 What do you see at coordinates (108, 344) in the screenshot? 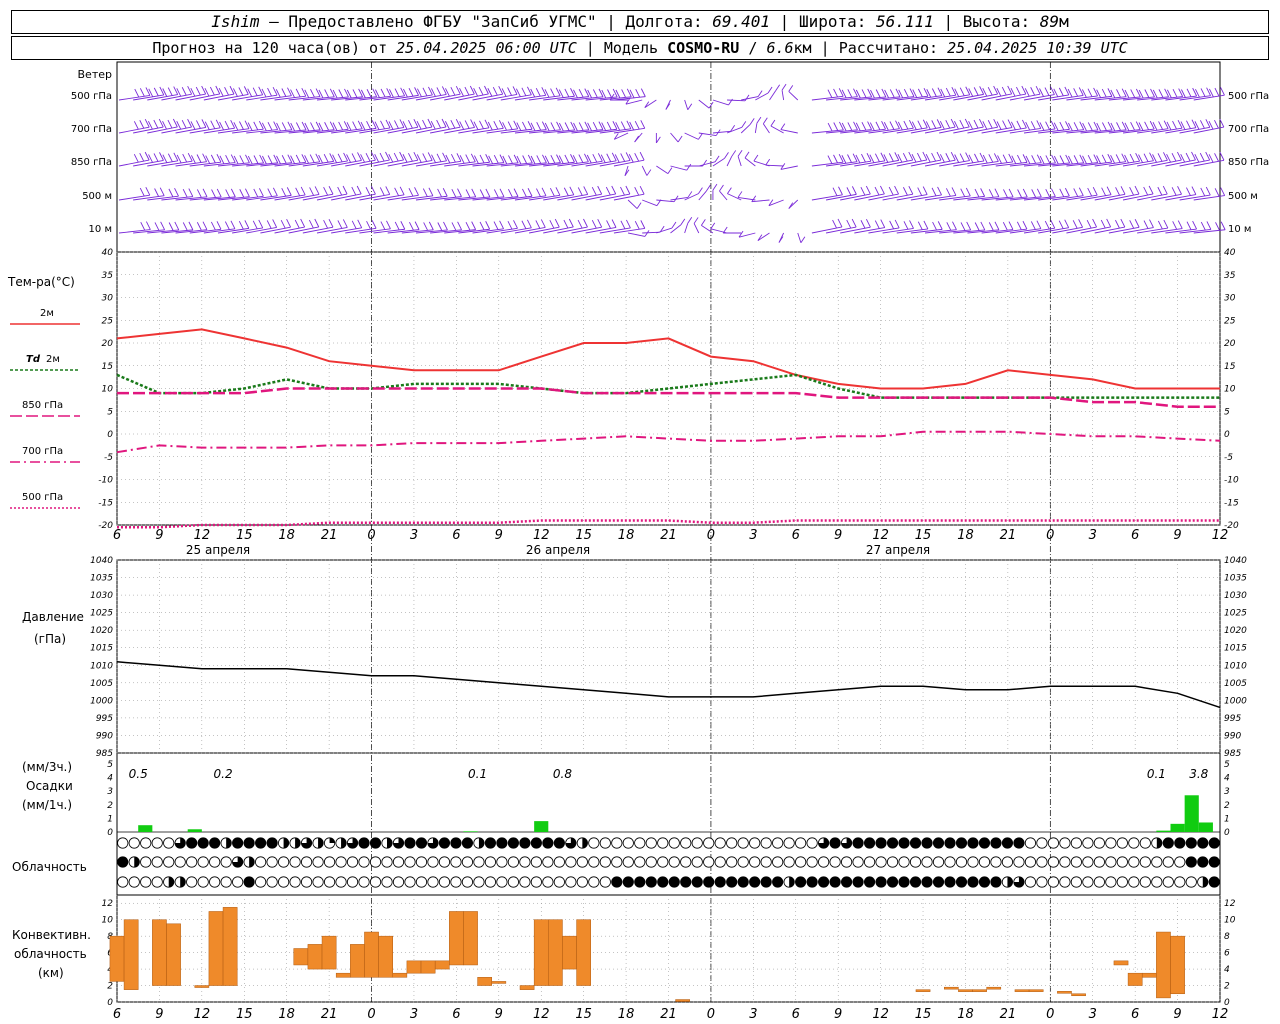
I see `temp-y-tick: 20` at bounding box center [108, 344].